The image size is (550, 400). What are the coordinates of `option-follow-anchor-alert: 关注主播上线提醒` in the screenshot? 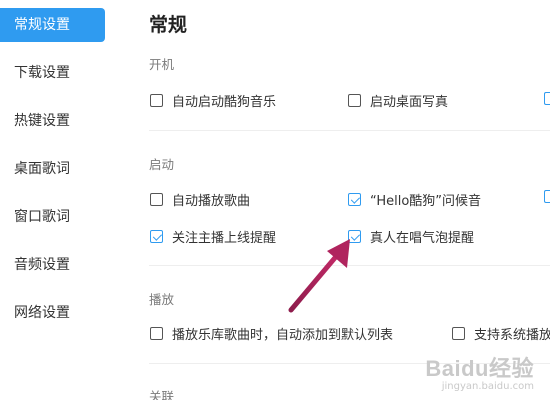 It's located at (213, 236).